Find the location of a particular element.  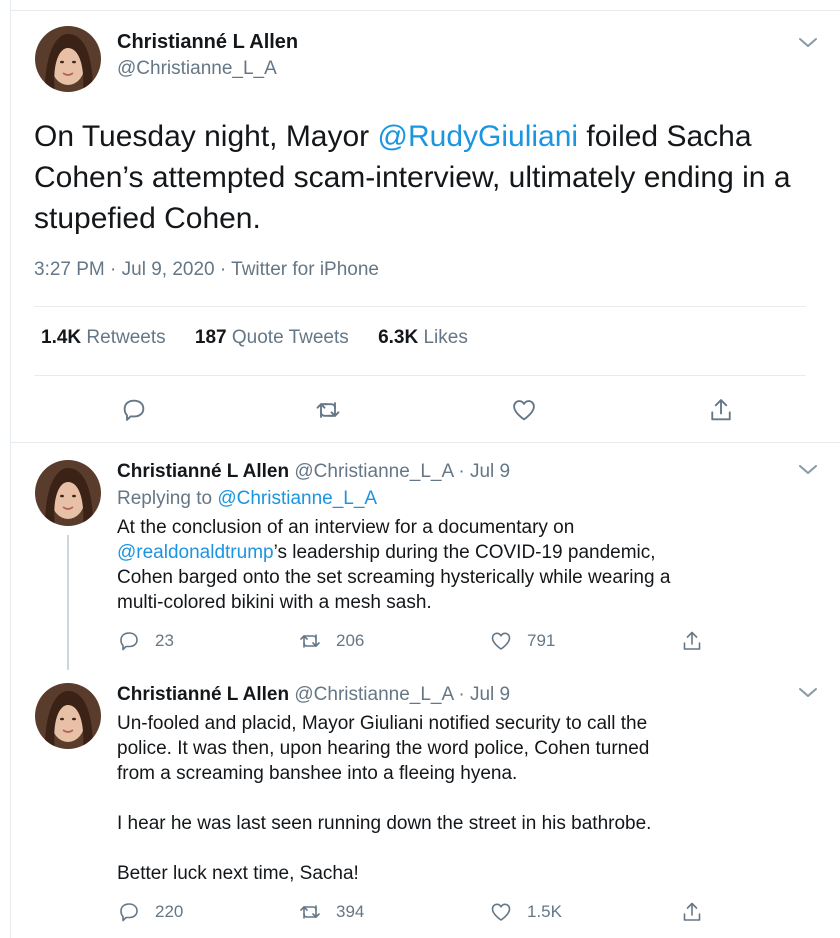

replying-to-line: Replying to @Christianne_L_A is located at coordinates (247, 498).